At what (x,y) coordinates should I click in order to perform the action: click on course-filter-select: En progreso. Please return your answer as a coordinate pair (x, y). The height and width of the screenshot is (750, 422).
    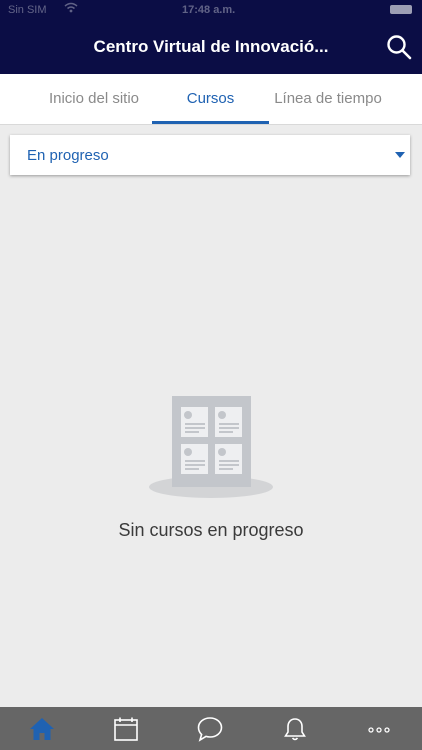
    Looking at the image, I should click on (210, 155).